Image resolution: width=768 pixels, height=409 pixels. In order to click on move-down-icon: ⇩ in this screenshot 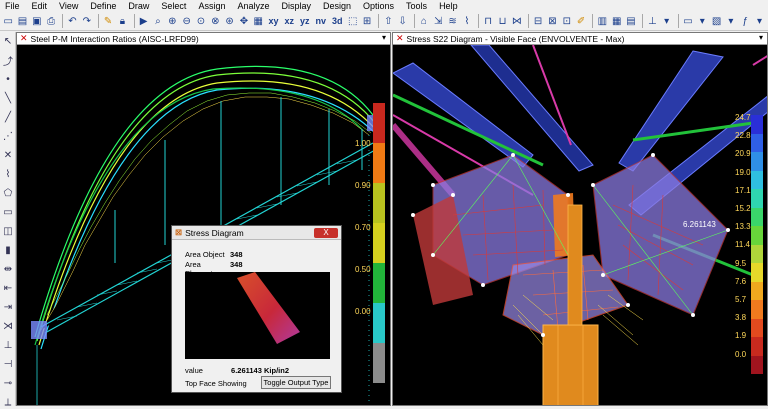, I will do `click(402, 21)`.